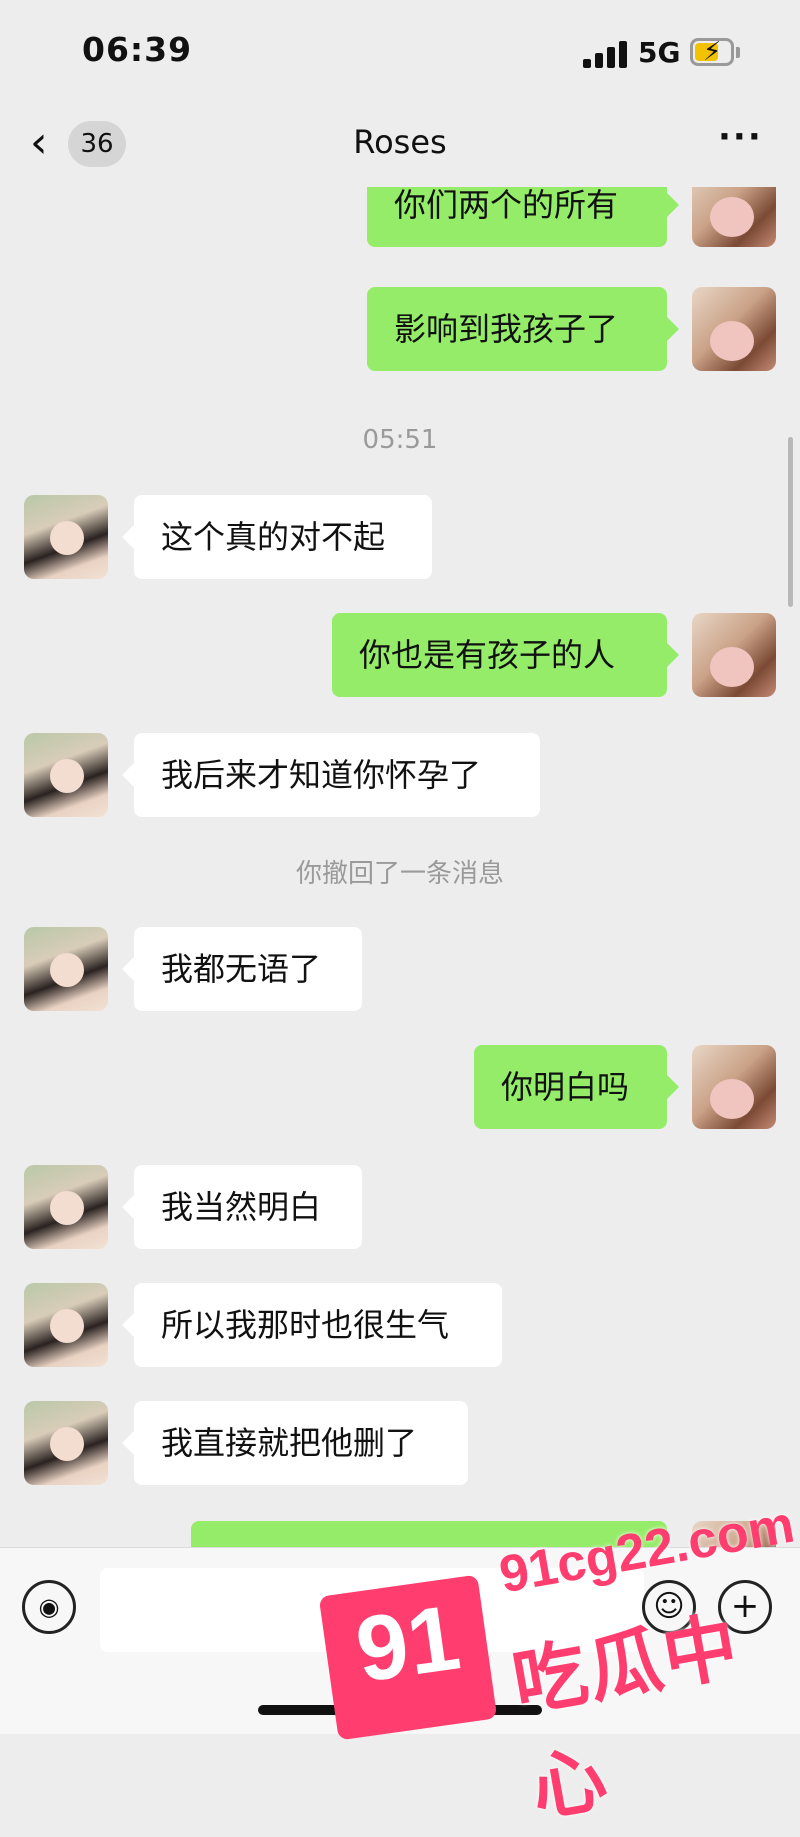  What do you see at coordinates (277, 537) in the screenshot?
I see `incoming-message: 这个真的对不起` at bounding box center [277, 537].